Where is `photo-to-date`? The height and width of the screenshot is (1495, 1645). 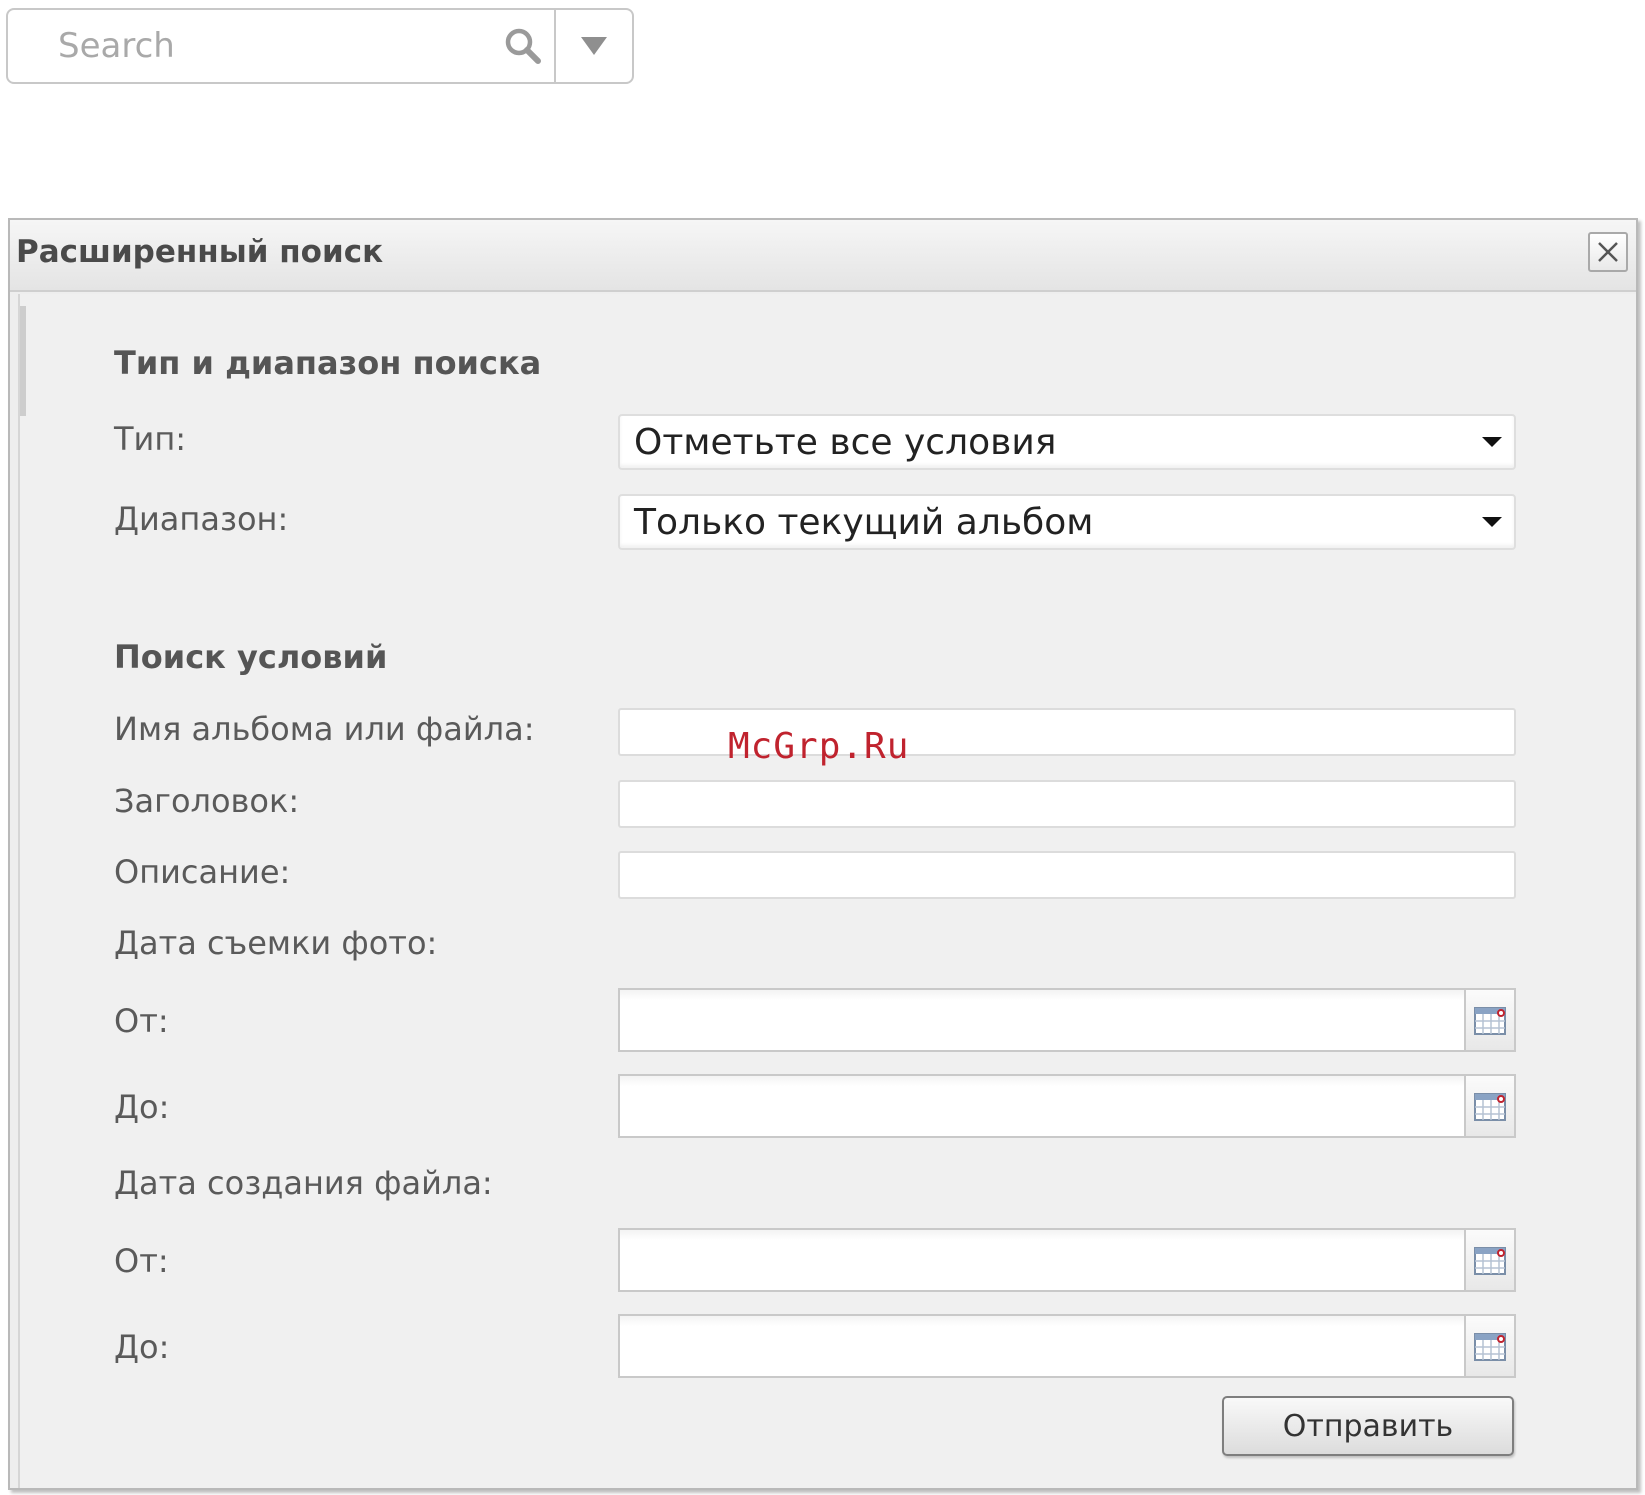 photo-to-date is located at coordinates (1067, 1106).